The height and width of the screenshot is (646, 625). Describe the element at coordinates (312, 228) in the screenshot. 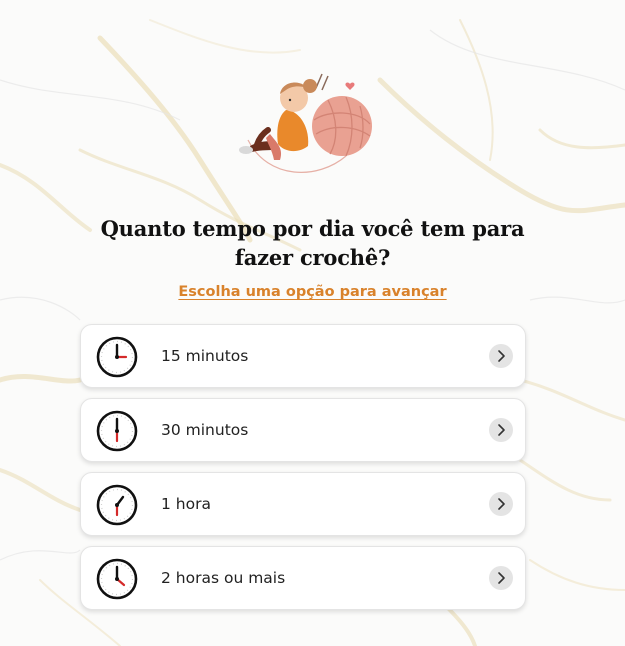

I see `title-line-1: Quanto tempo por dia você tem para` at that location.